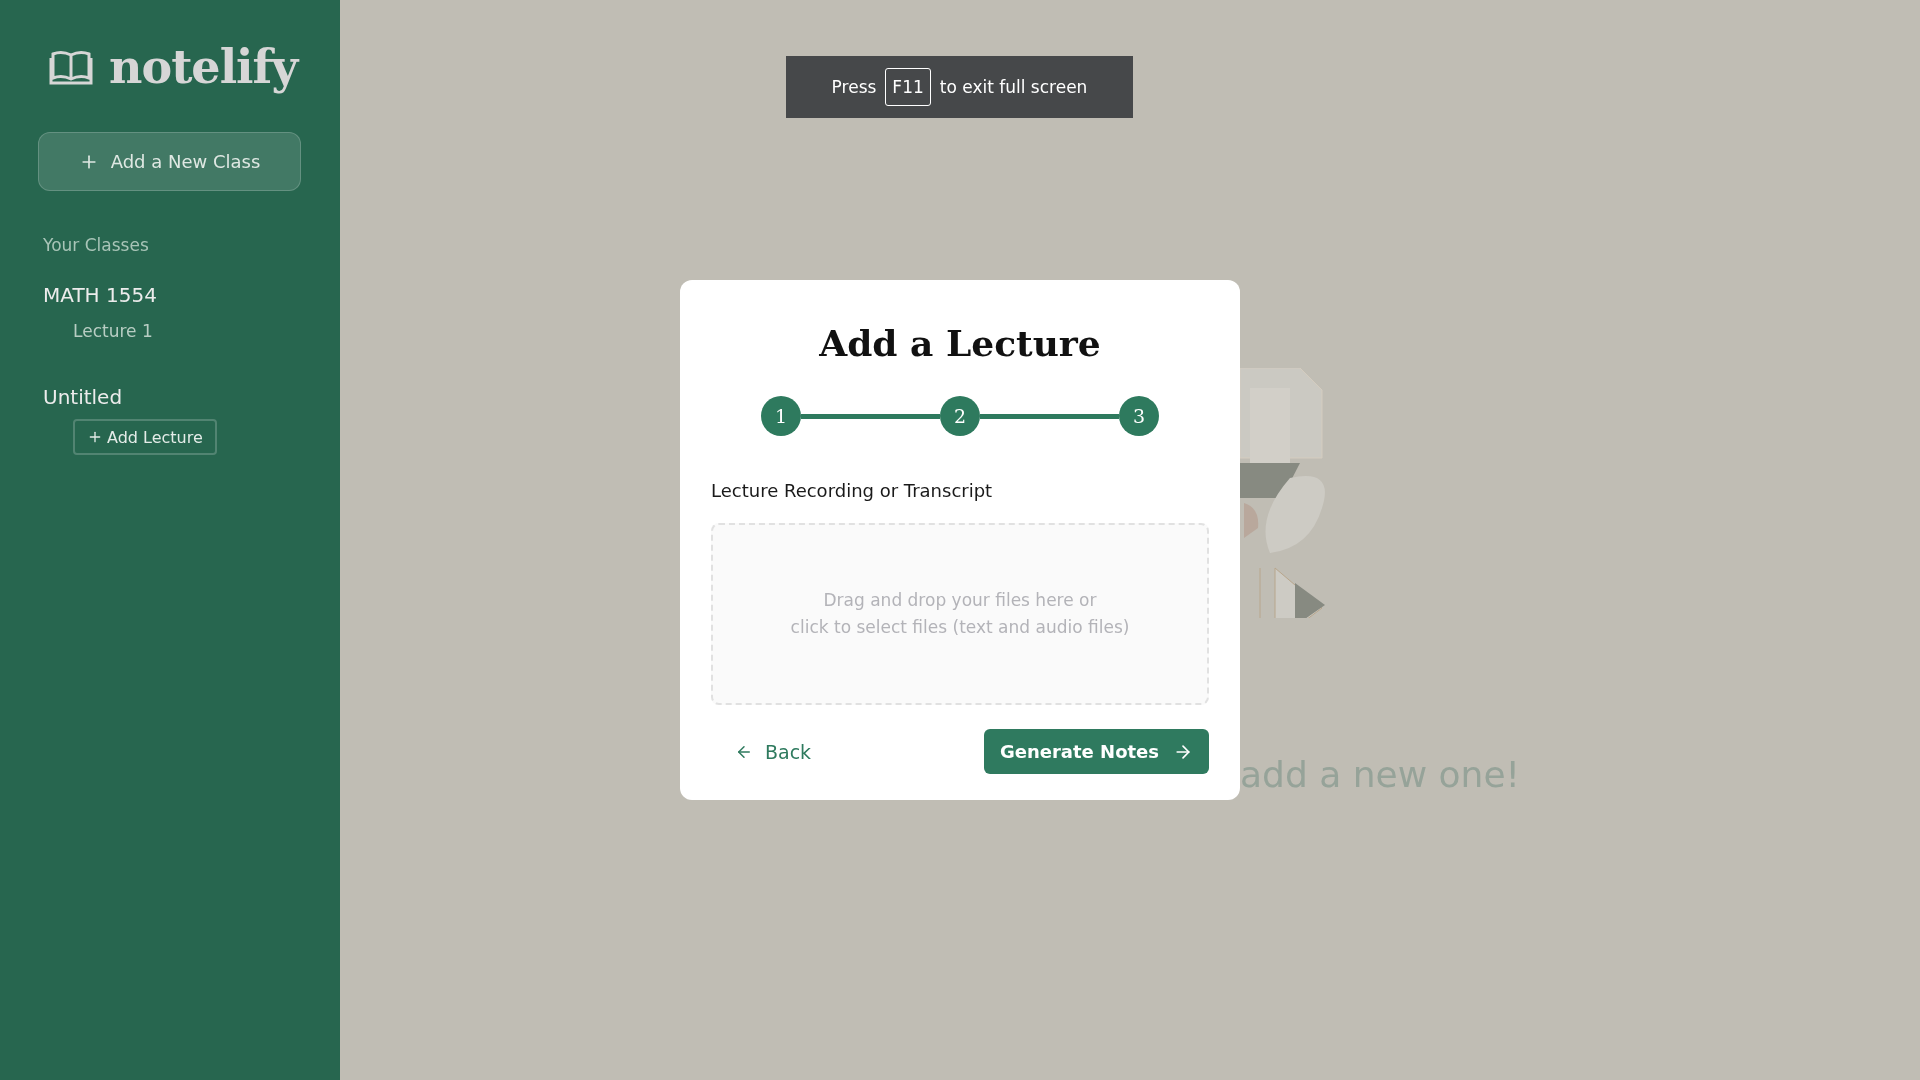  Describe the element at coordinates (95, 437) in the screenshot. I see `plus-icon` at that location.